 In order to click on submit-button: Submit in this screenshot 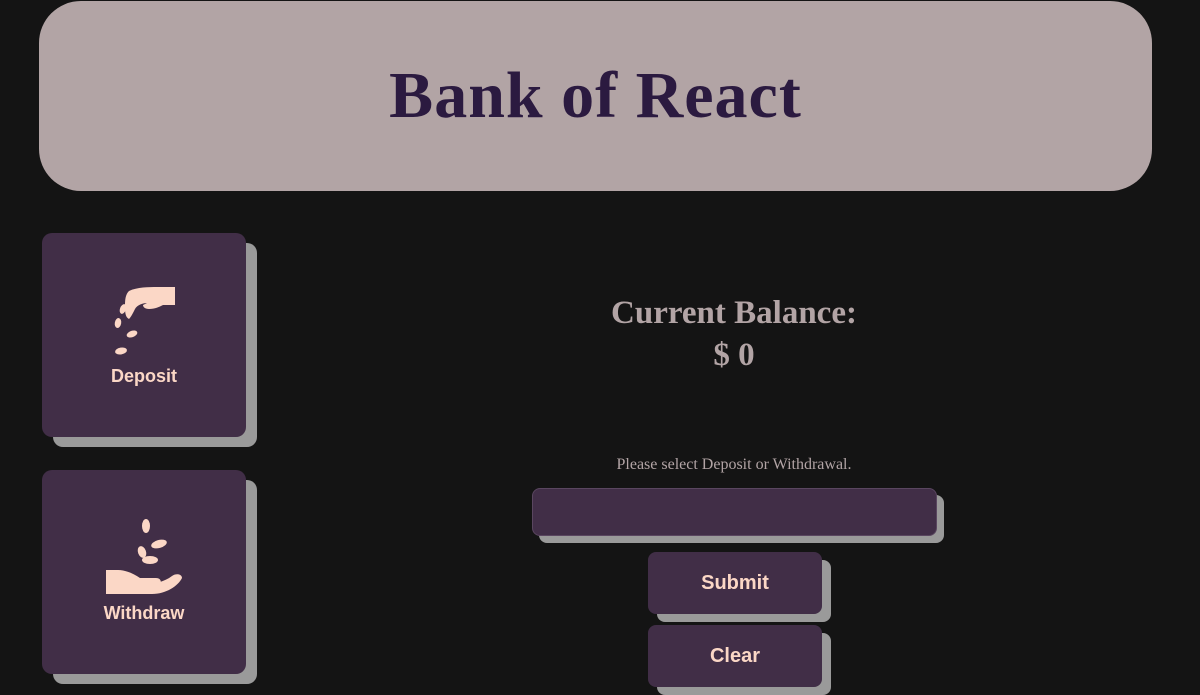, I will do `click(735, 583)`.